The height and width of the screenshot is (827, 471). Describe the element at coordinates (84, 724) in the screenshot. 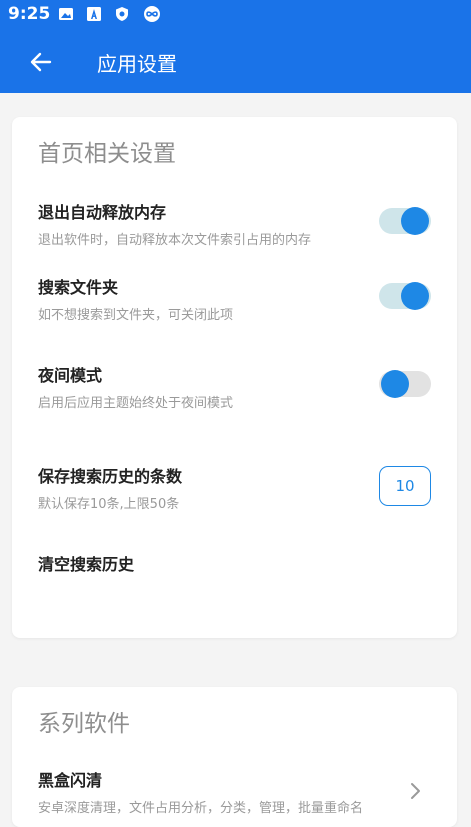

I see `section-title-series: 系列软件` at that location.